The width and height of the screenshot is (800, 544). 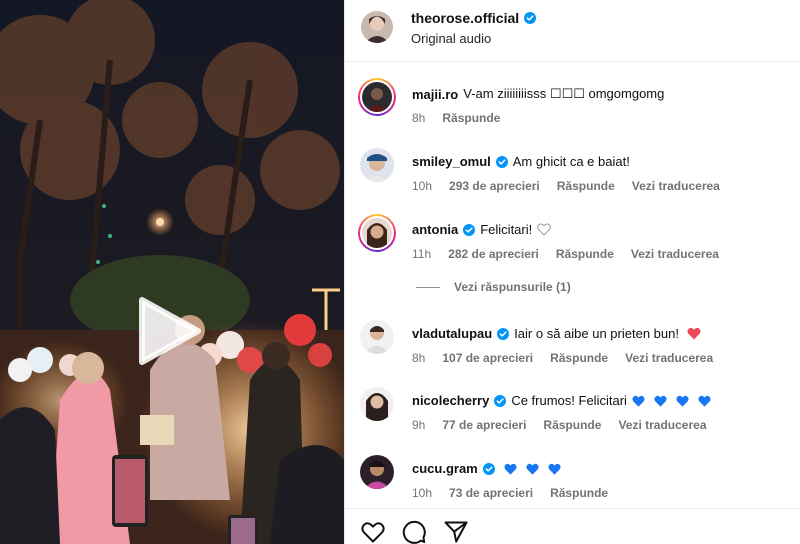 What do you see at coordinates (373, 531) in the screenshot?
I see `like-icon` at bounding box center [373, 531].